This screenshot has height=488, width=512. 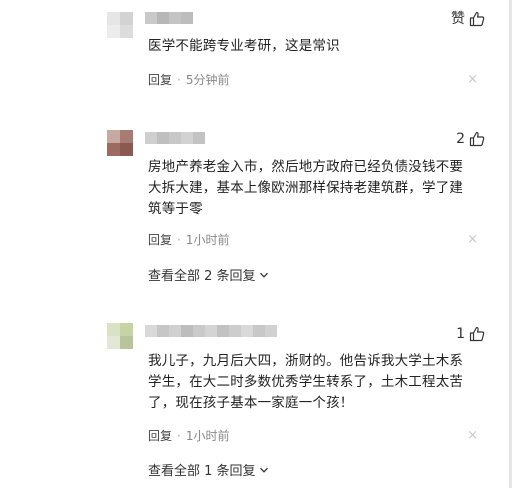 I want to click on view-all-replies-link: 查看全部 1 条回复, so click(x=208, y=469).